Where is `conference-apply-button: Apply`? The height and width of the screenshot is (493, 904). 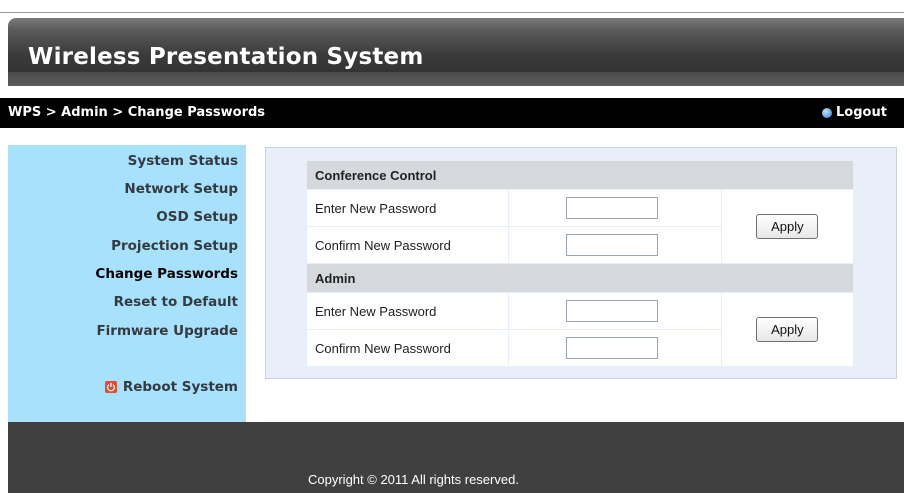 conference-apply-button: Apply is located at coordinates (787, 226).